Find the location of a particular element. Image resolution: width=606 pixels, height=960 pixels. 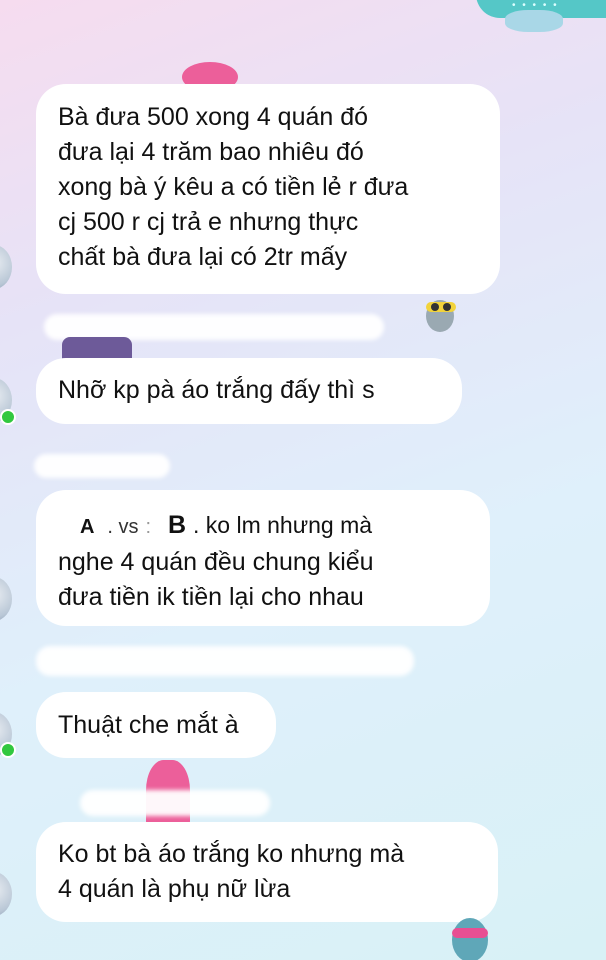

received-message-bubble: Thuật che mắt à is located at coordinates (156, 725).